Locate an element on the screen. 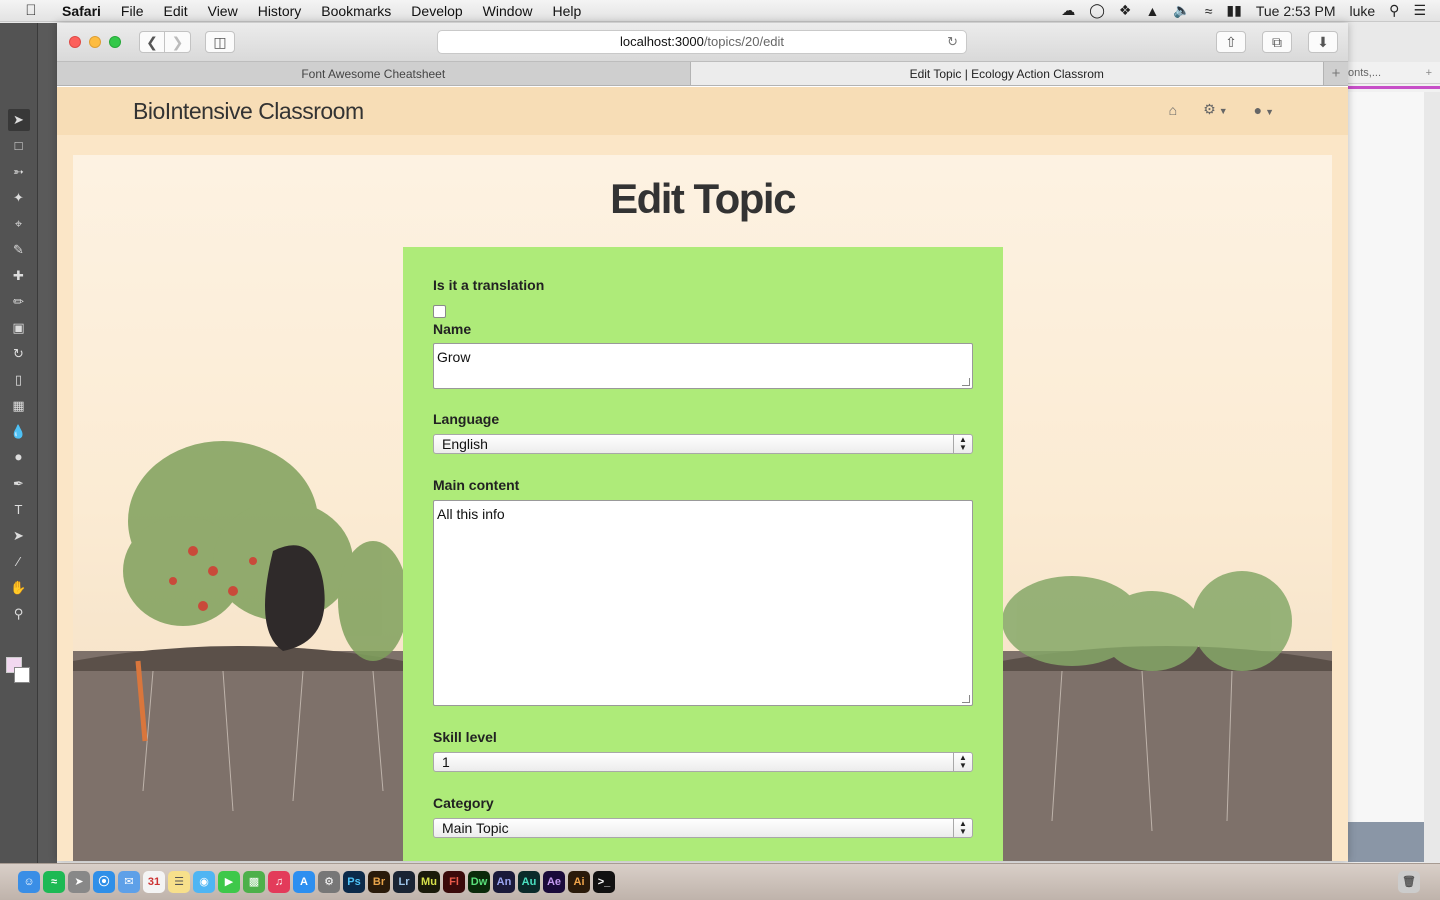 The image size is (1440, 900). menu-develop: Develop is located at coordinates (436, 11).